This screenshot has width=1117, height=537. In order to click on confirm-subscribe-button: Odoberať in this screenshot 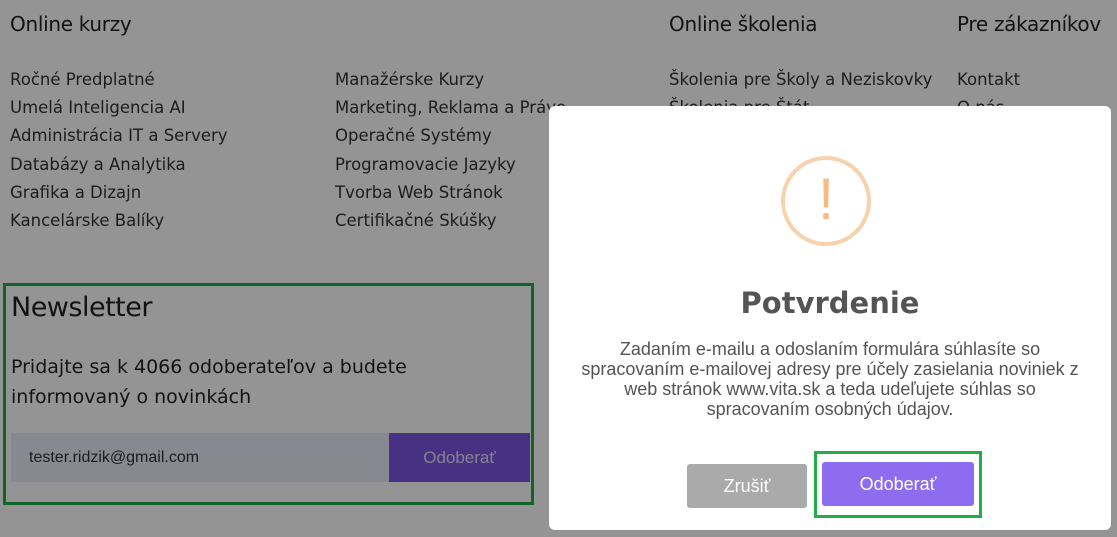, I will do `click(898, 484)`.